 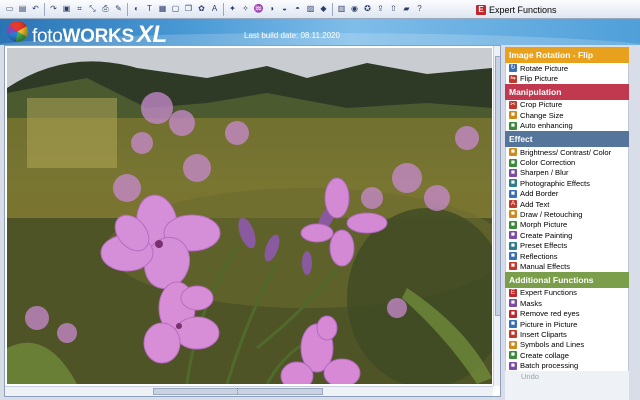 I want to click on section-header-manipulation: Manipulation, so click(x=567, y=91).